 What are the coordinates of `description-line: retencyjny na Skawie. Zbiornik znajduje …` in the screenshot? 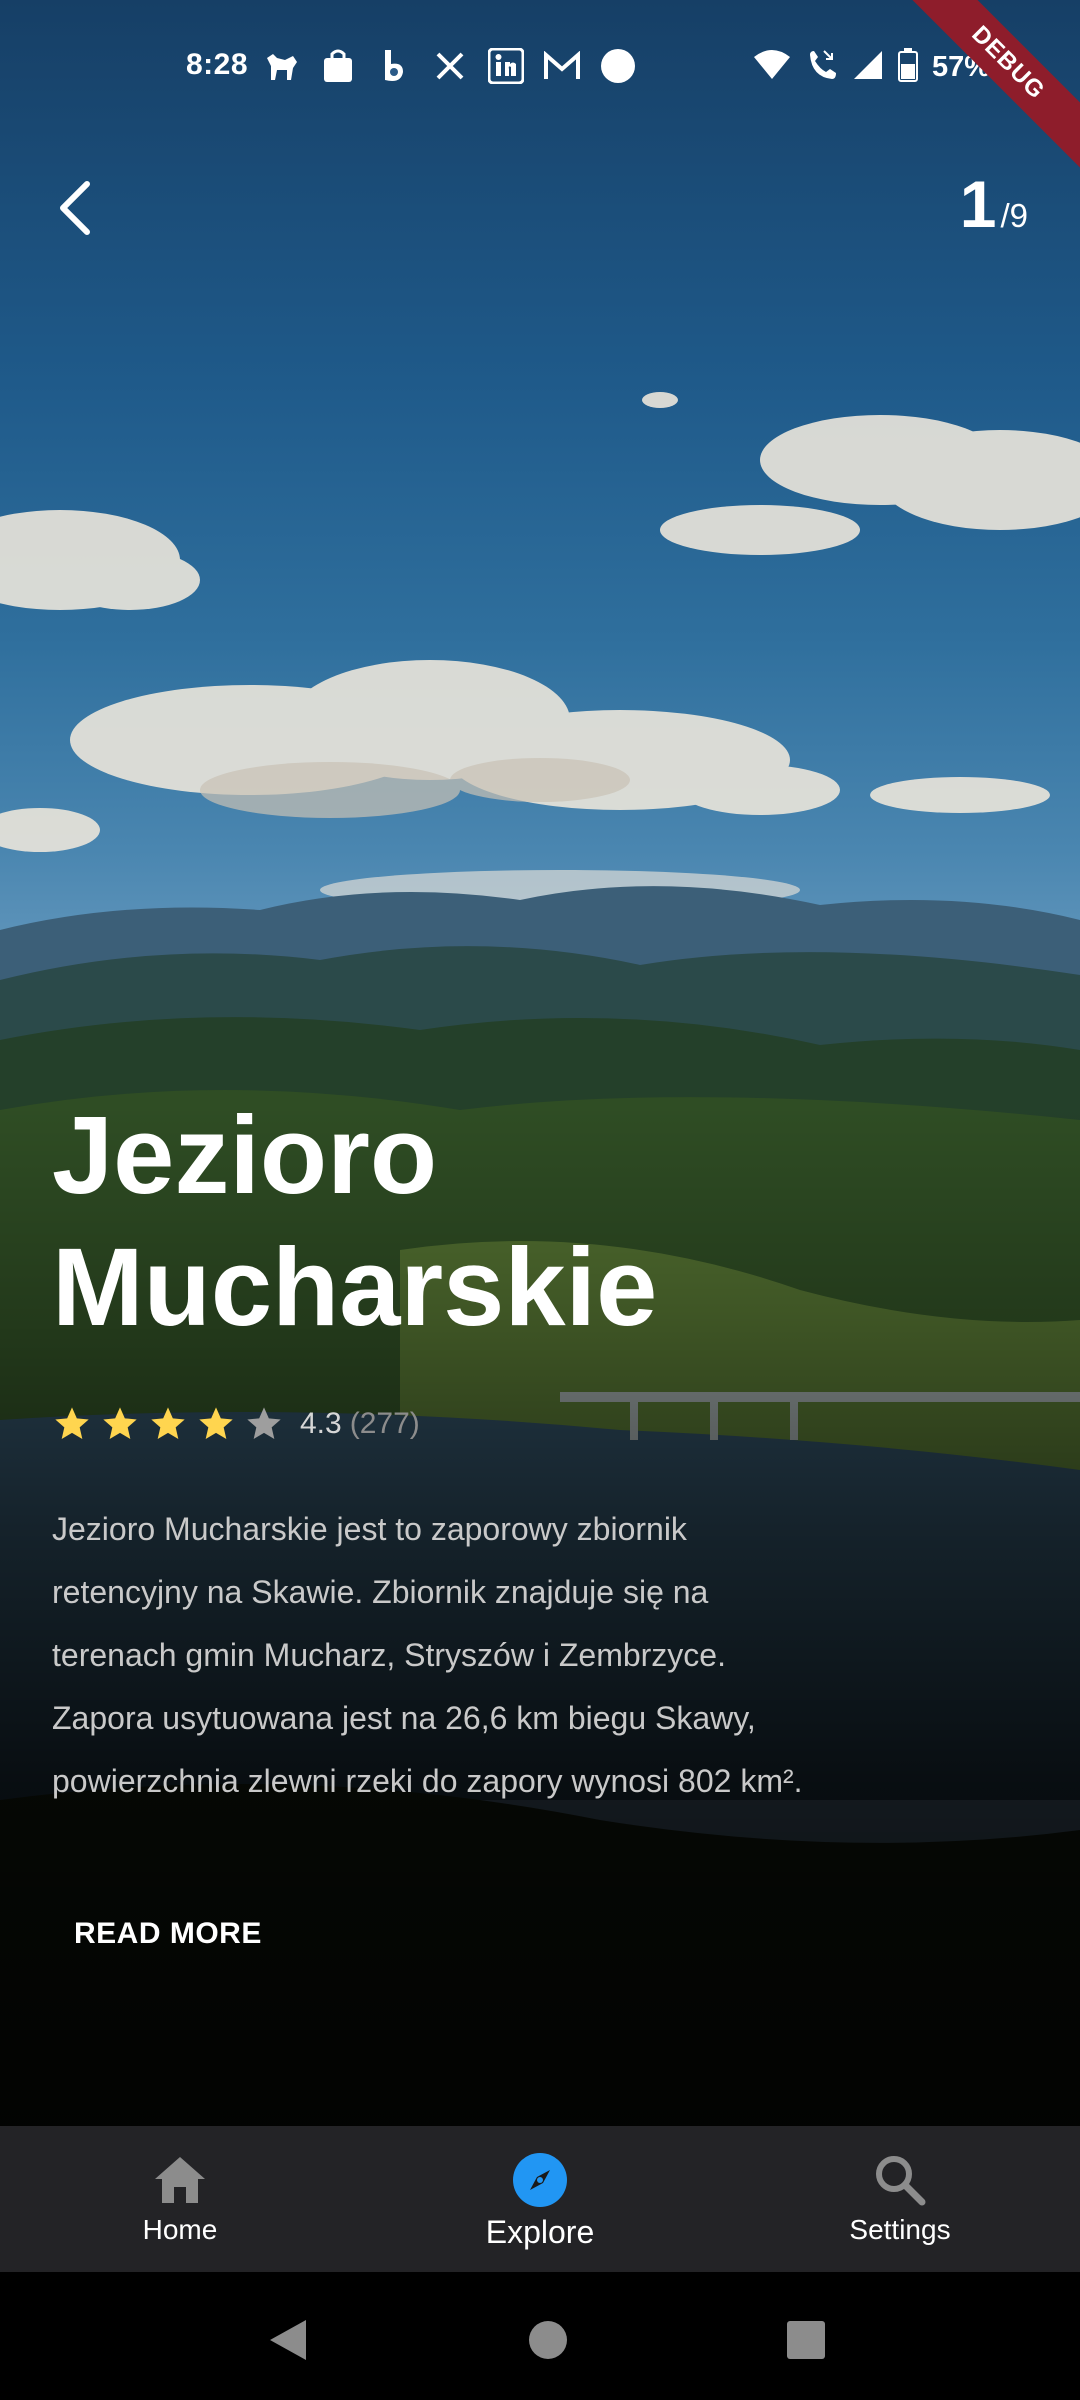 It's located at (380, 1592).